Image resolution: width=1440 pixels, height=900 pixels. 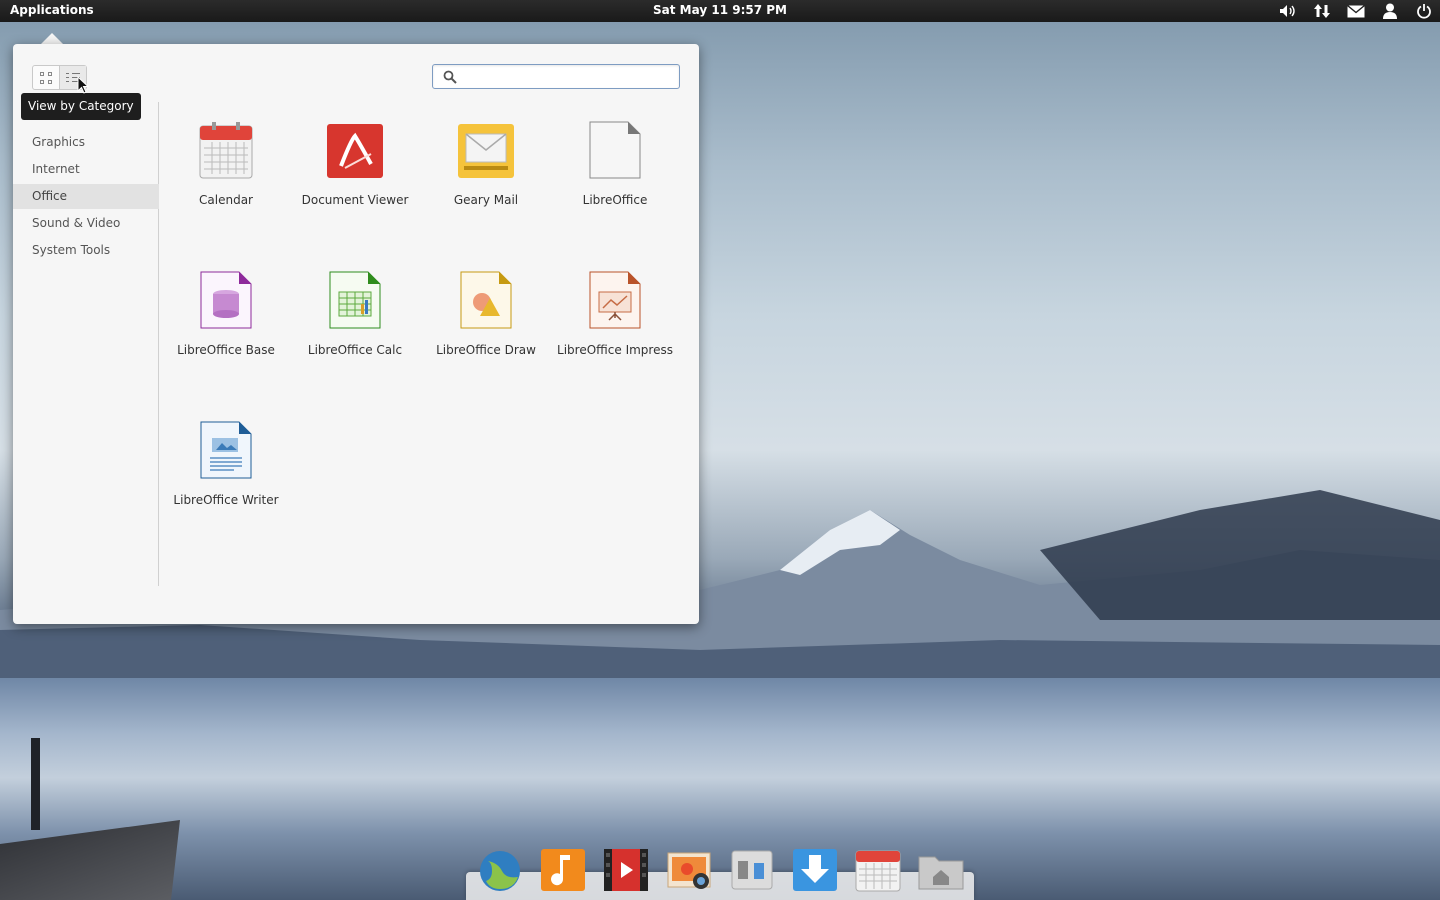 I want to click on app-libreoffice-writer: LibreOffice Writer, so click(x=226, y=463).